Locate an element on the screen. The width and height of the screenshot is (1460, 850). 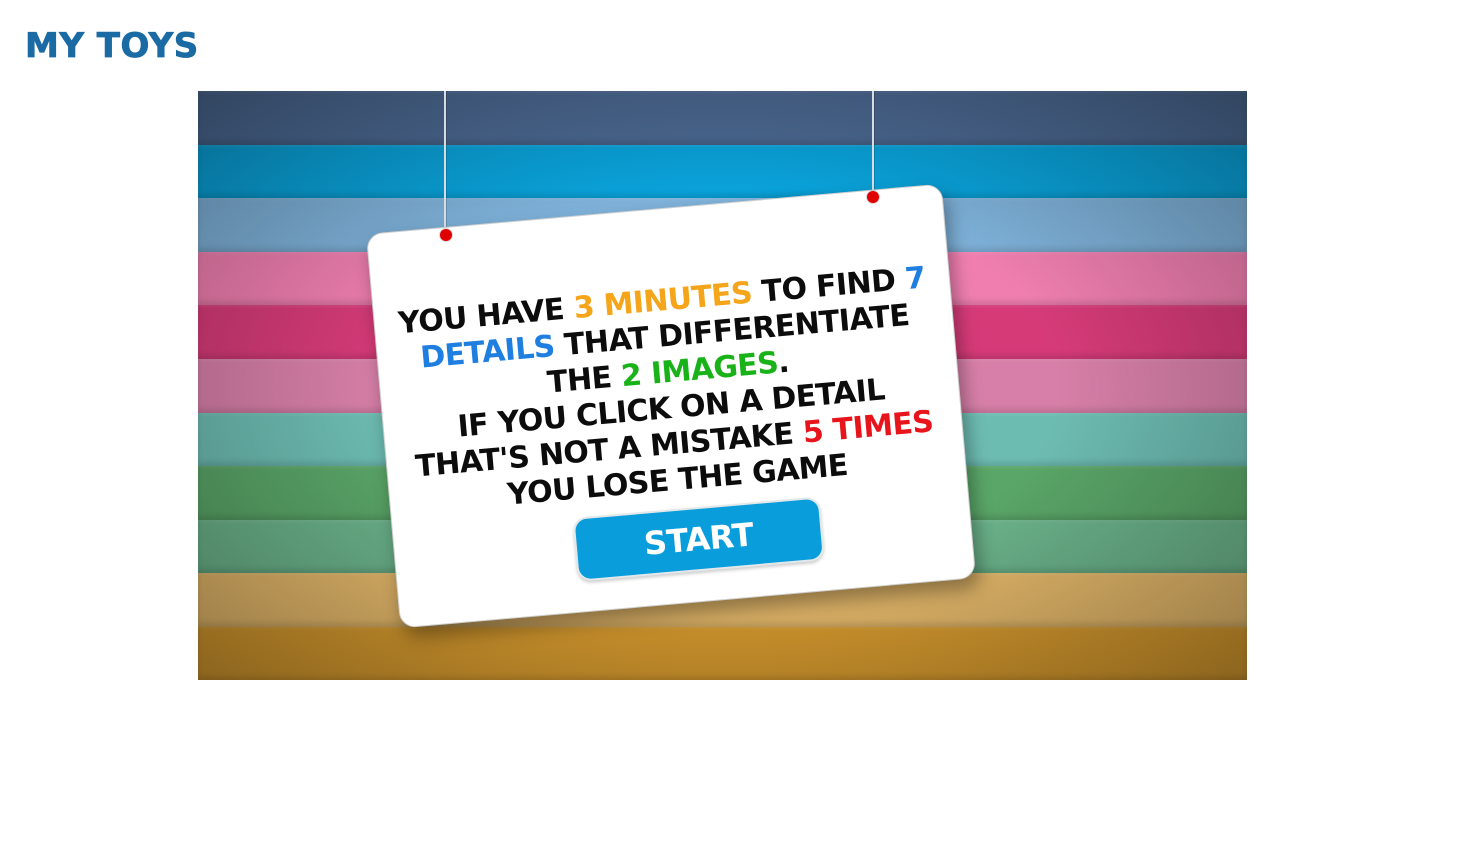
hanging-string-left is located at coordinates (445, 163).